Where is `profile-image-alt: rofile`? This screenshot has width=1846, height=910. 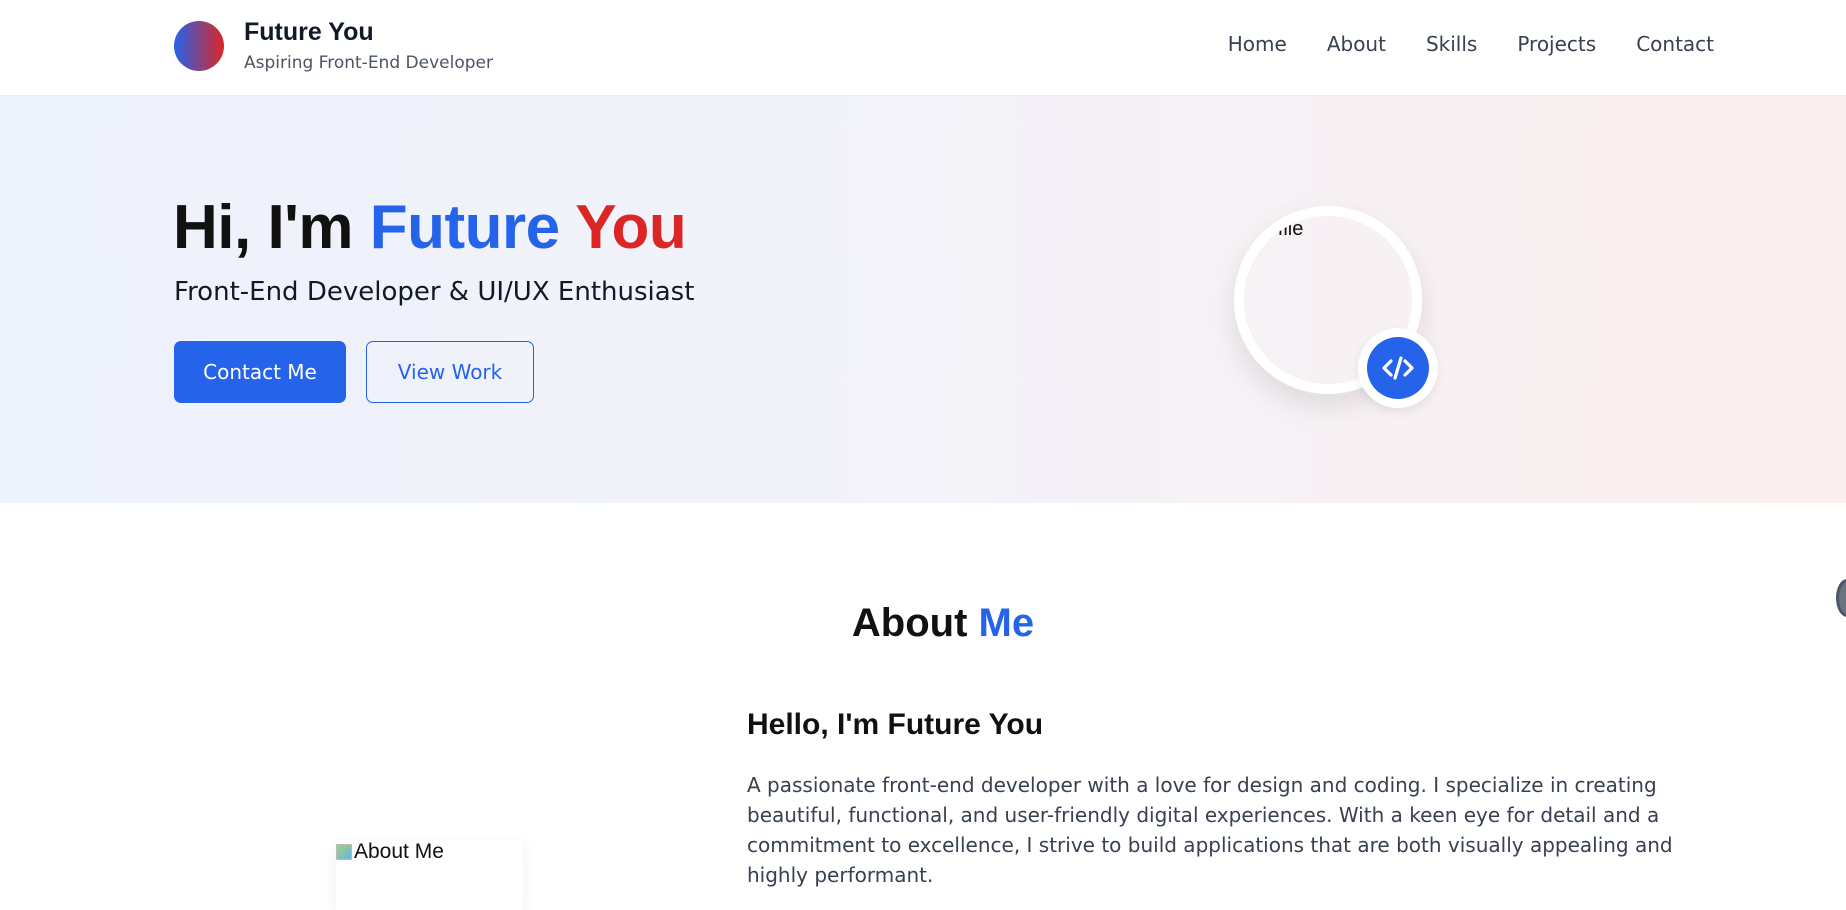 profile-image-alt: rofile is located at coordinates (1282, 229).